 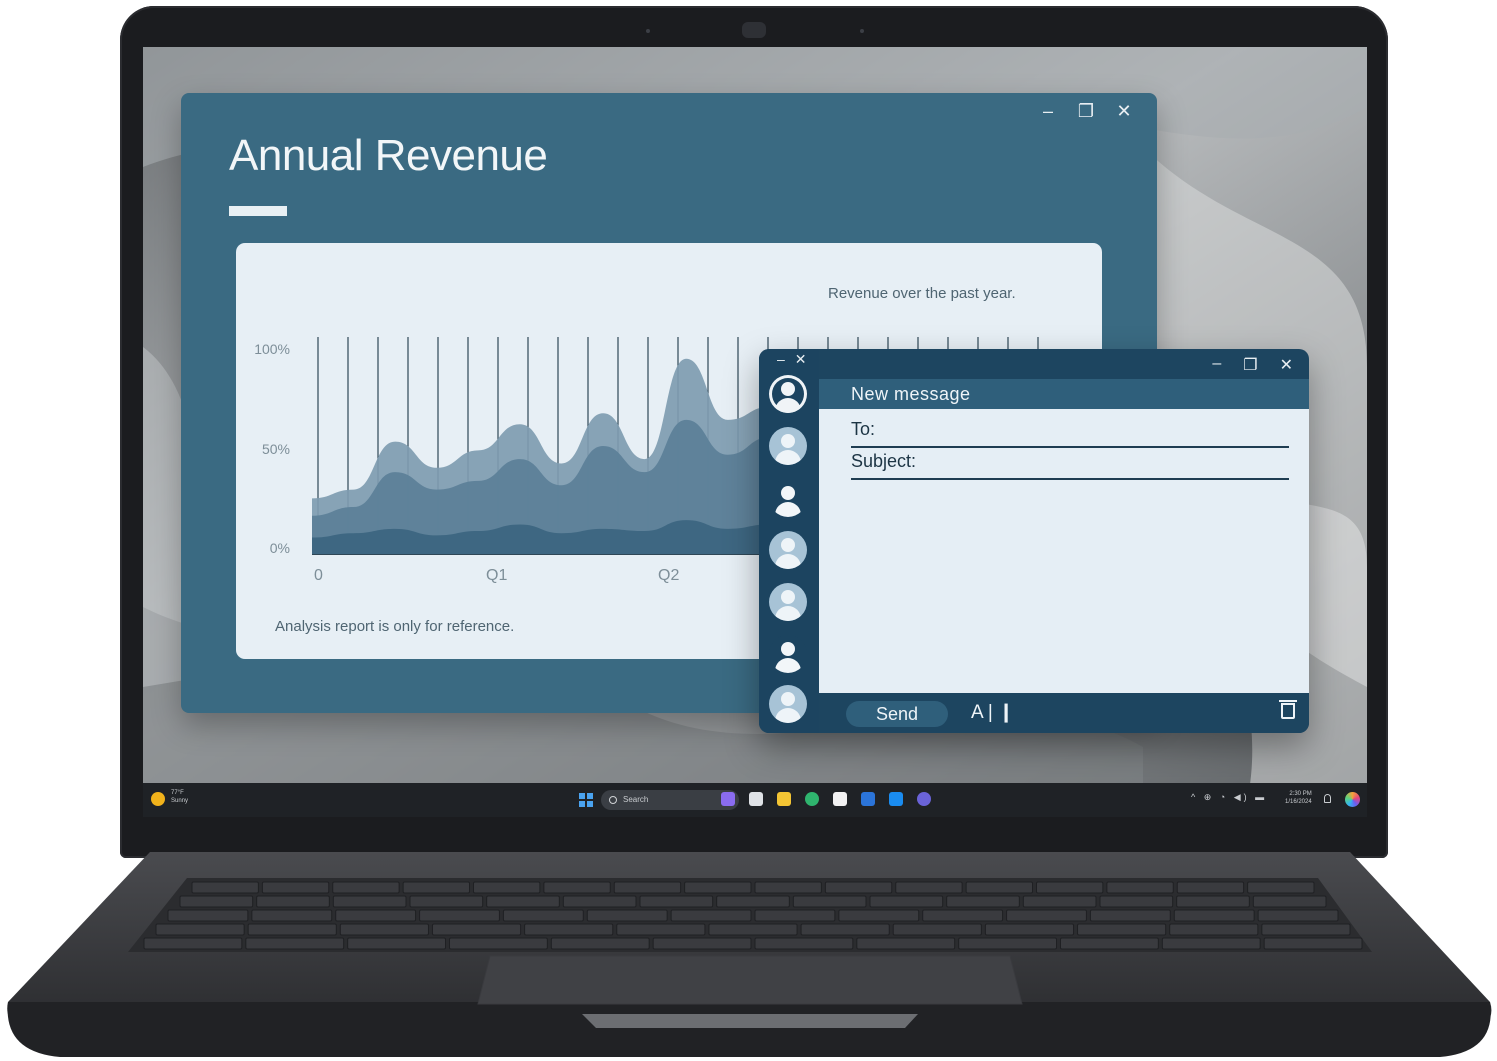 I want to click on clock-time: 2:30 PM, so click(x=1300, y=794).